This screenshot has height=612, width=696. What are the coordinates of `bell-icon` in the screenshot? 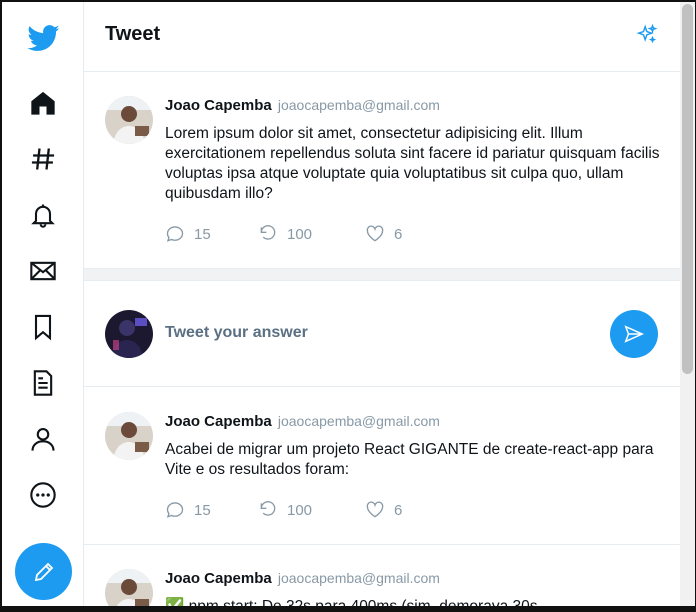 It's located at (43, 215).